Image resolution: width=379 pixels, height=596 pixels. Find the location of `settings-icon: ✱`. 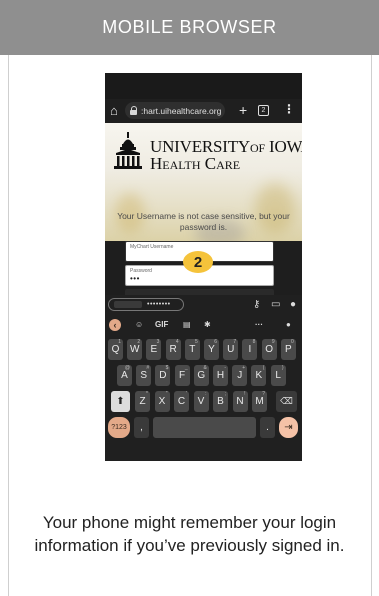

settings-icon: ✱ is located at coordinates (207, 324).